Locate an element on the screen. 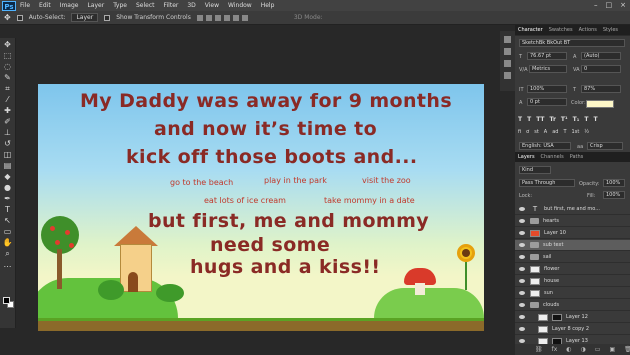 The image size is (630, 355). kerning-field: Metrics is located at coordinates (548, 69).